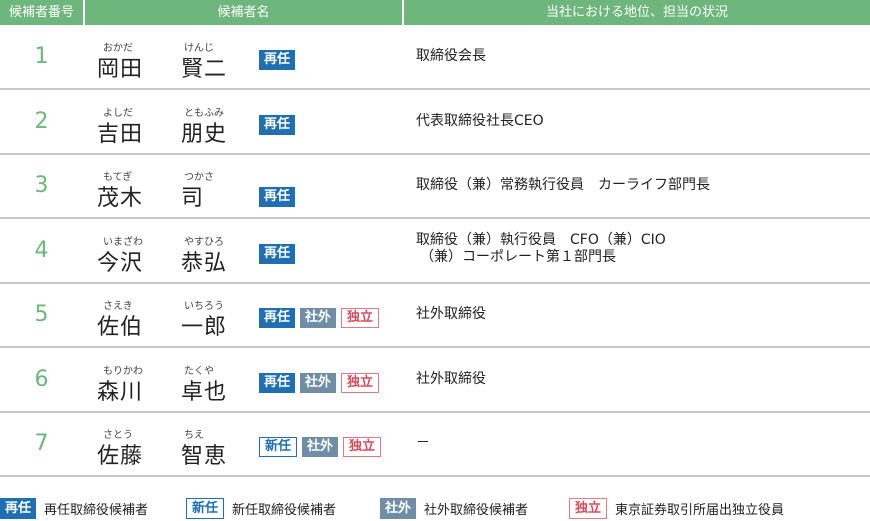  What do you see at coordinates (205, 508) in the screenshot?
I see `legend-badge-shinnin: 新任` at bounding box center [205, 508].